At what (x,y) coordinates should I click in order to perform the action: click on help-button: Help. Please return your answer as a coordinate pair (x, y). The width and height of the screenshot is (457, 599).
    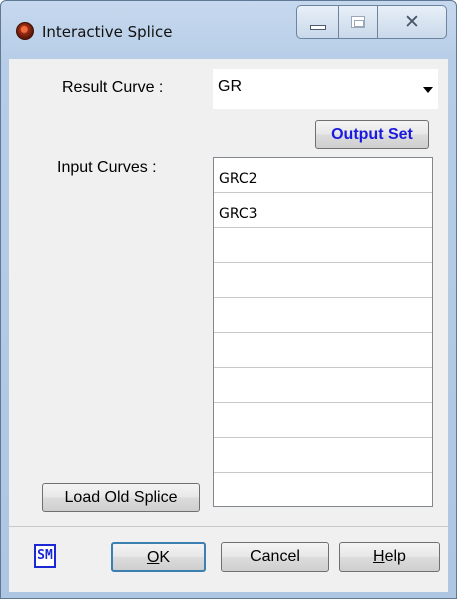
    Looking at the image, I should click on (389, 557).